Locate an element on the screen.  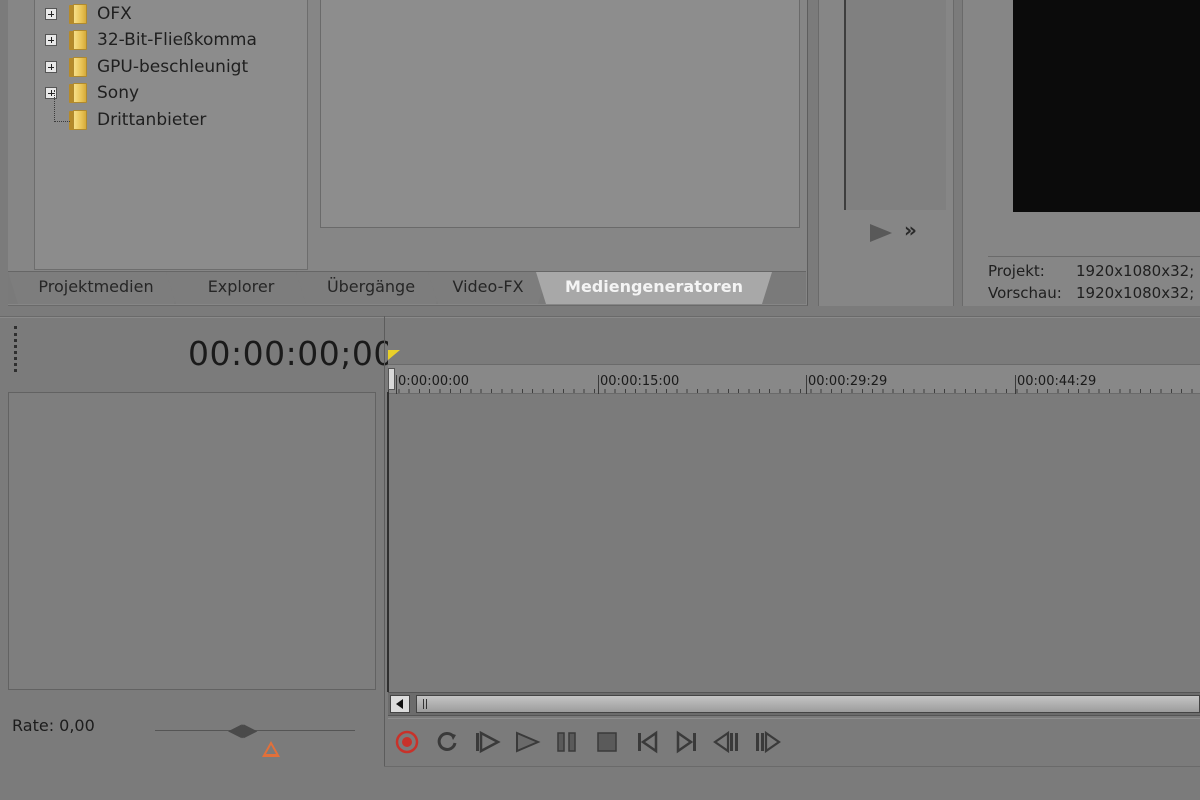
tree-item-sony: Sony is located at coordinates (92, 93).